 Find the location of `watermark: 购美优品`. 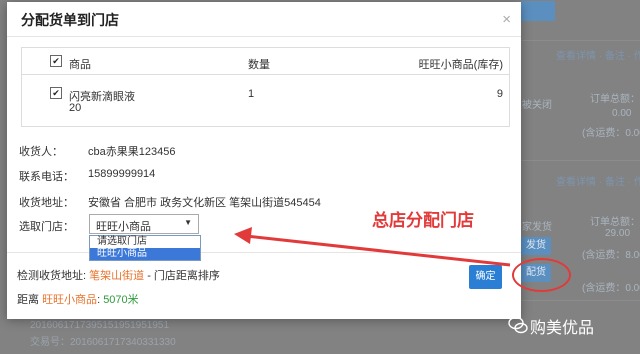

watermark: 购美优品 is located at coordinates (562, 327).